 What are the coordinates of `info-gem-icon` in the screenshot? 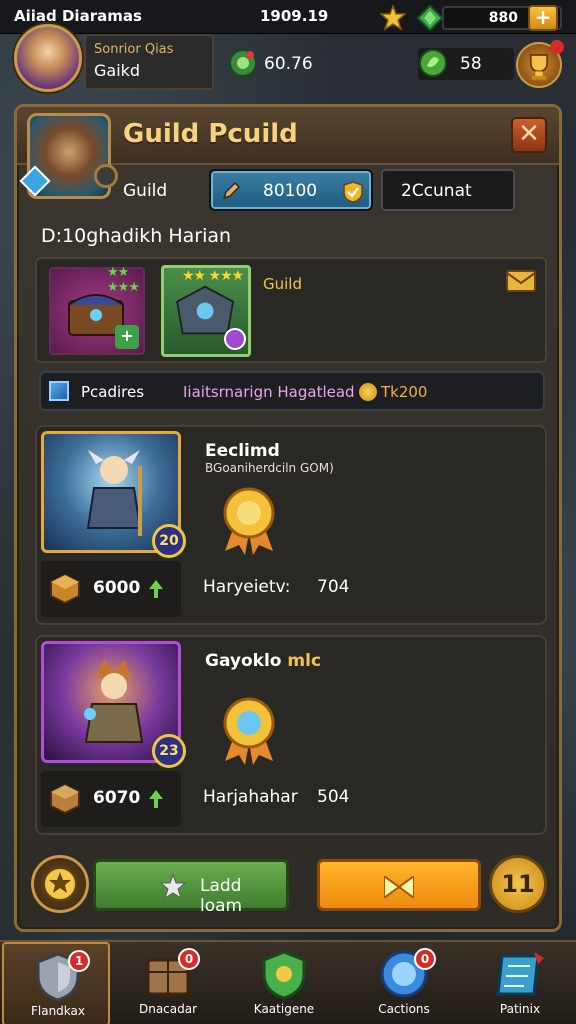 It's located at (59, 391).